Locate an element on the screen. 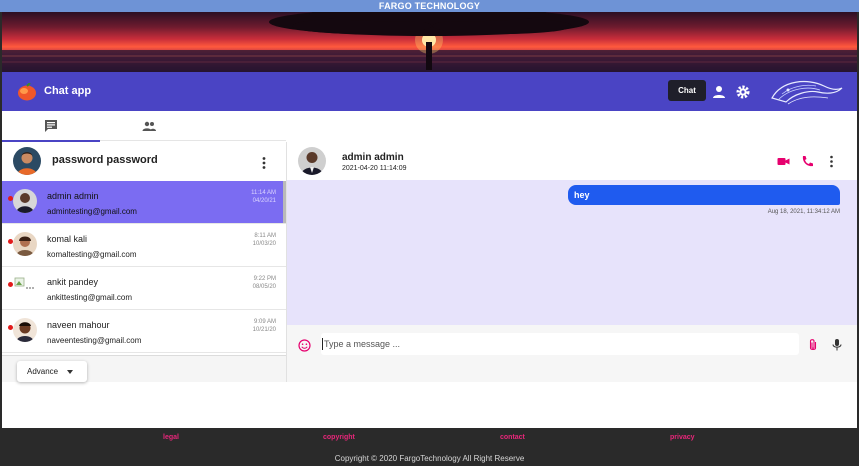 Image resolution: width=859 pixels, height=466 pixels. contact-timestamp: 8:11 AM 10/03/20 is located at coordinates (264, 240).